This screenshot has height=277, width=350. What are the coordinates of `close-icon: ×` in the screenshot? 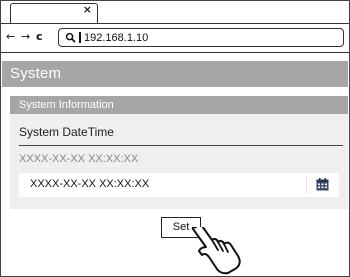 It's located at (87, 9).